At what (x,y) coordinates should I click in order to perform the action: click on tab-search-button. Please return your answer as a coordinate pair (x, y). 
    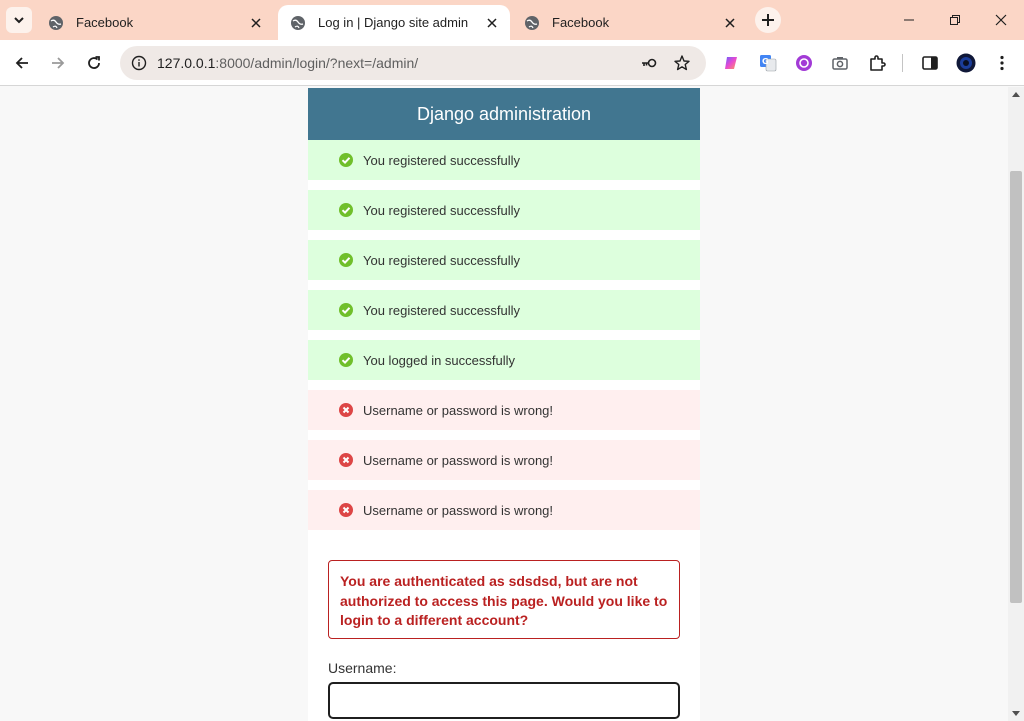
    Looking at the image, I should click on (19, 20).